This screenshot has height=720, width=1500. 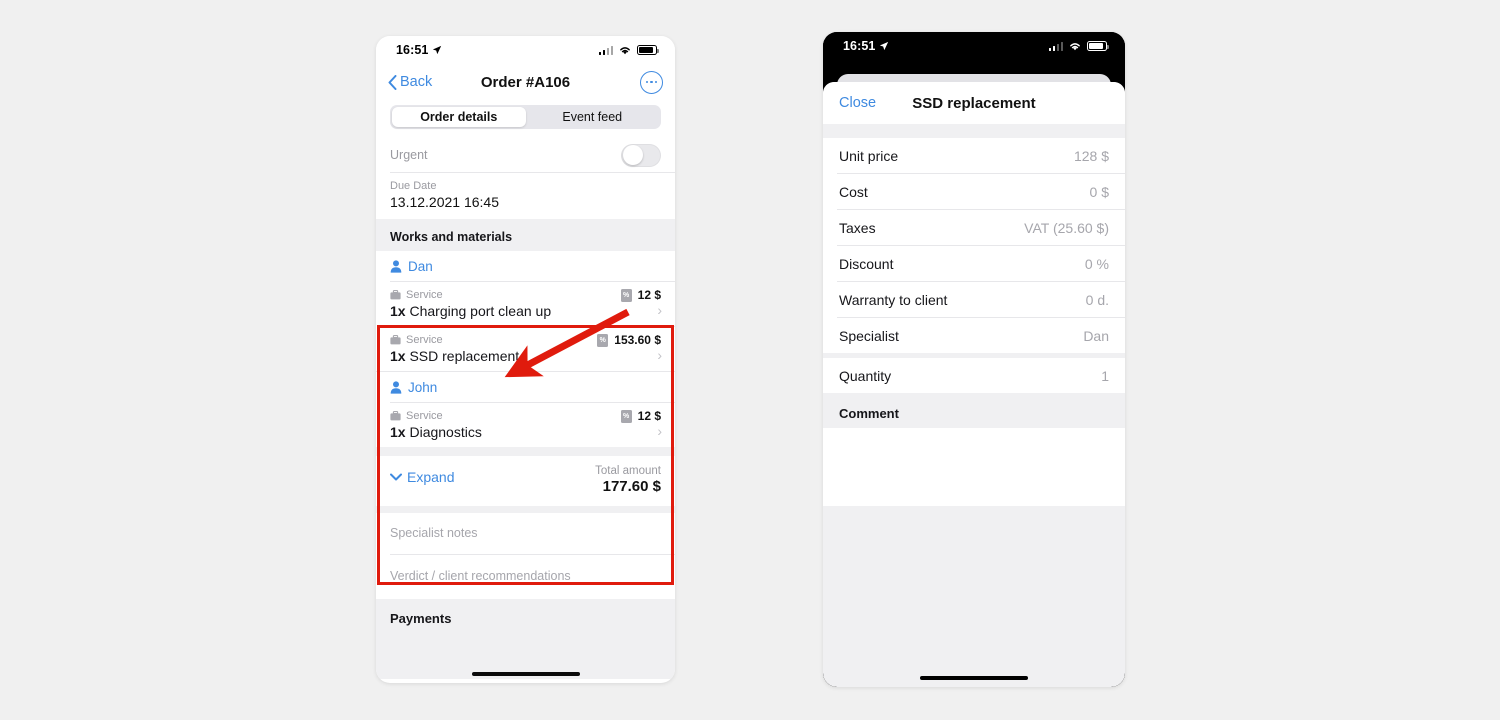 I want to click on urgent-label: Urgent, so click(x=409, y=155).